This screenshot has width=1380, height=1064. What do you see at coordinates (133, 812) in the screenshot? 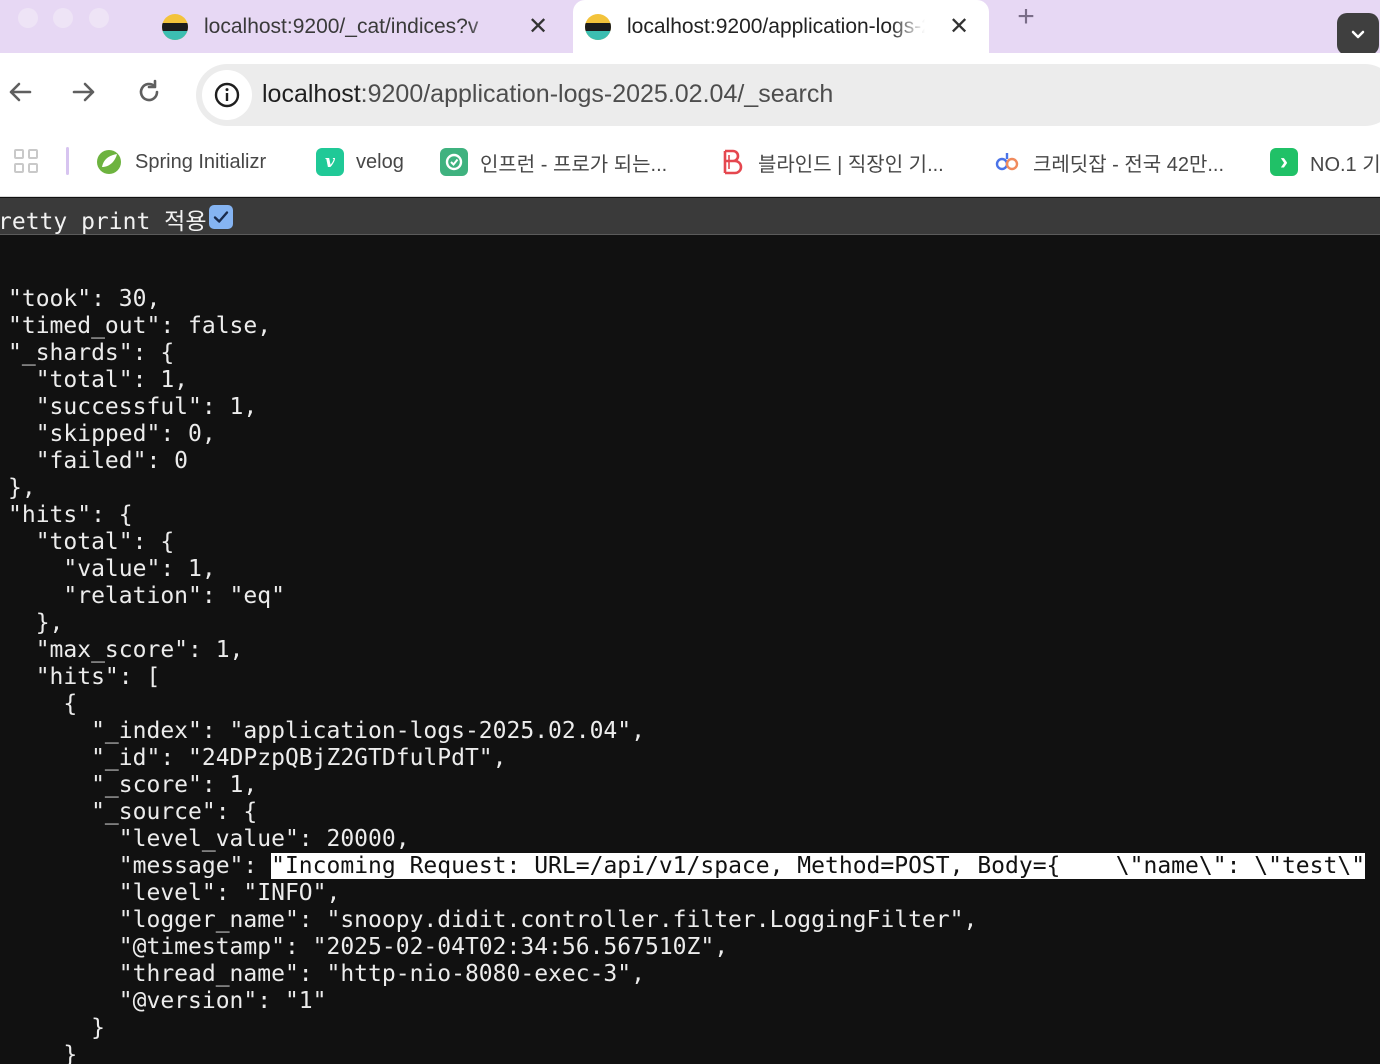
I see `json-line: "_source": {` at bounding box center [133, 812].